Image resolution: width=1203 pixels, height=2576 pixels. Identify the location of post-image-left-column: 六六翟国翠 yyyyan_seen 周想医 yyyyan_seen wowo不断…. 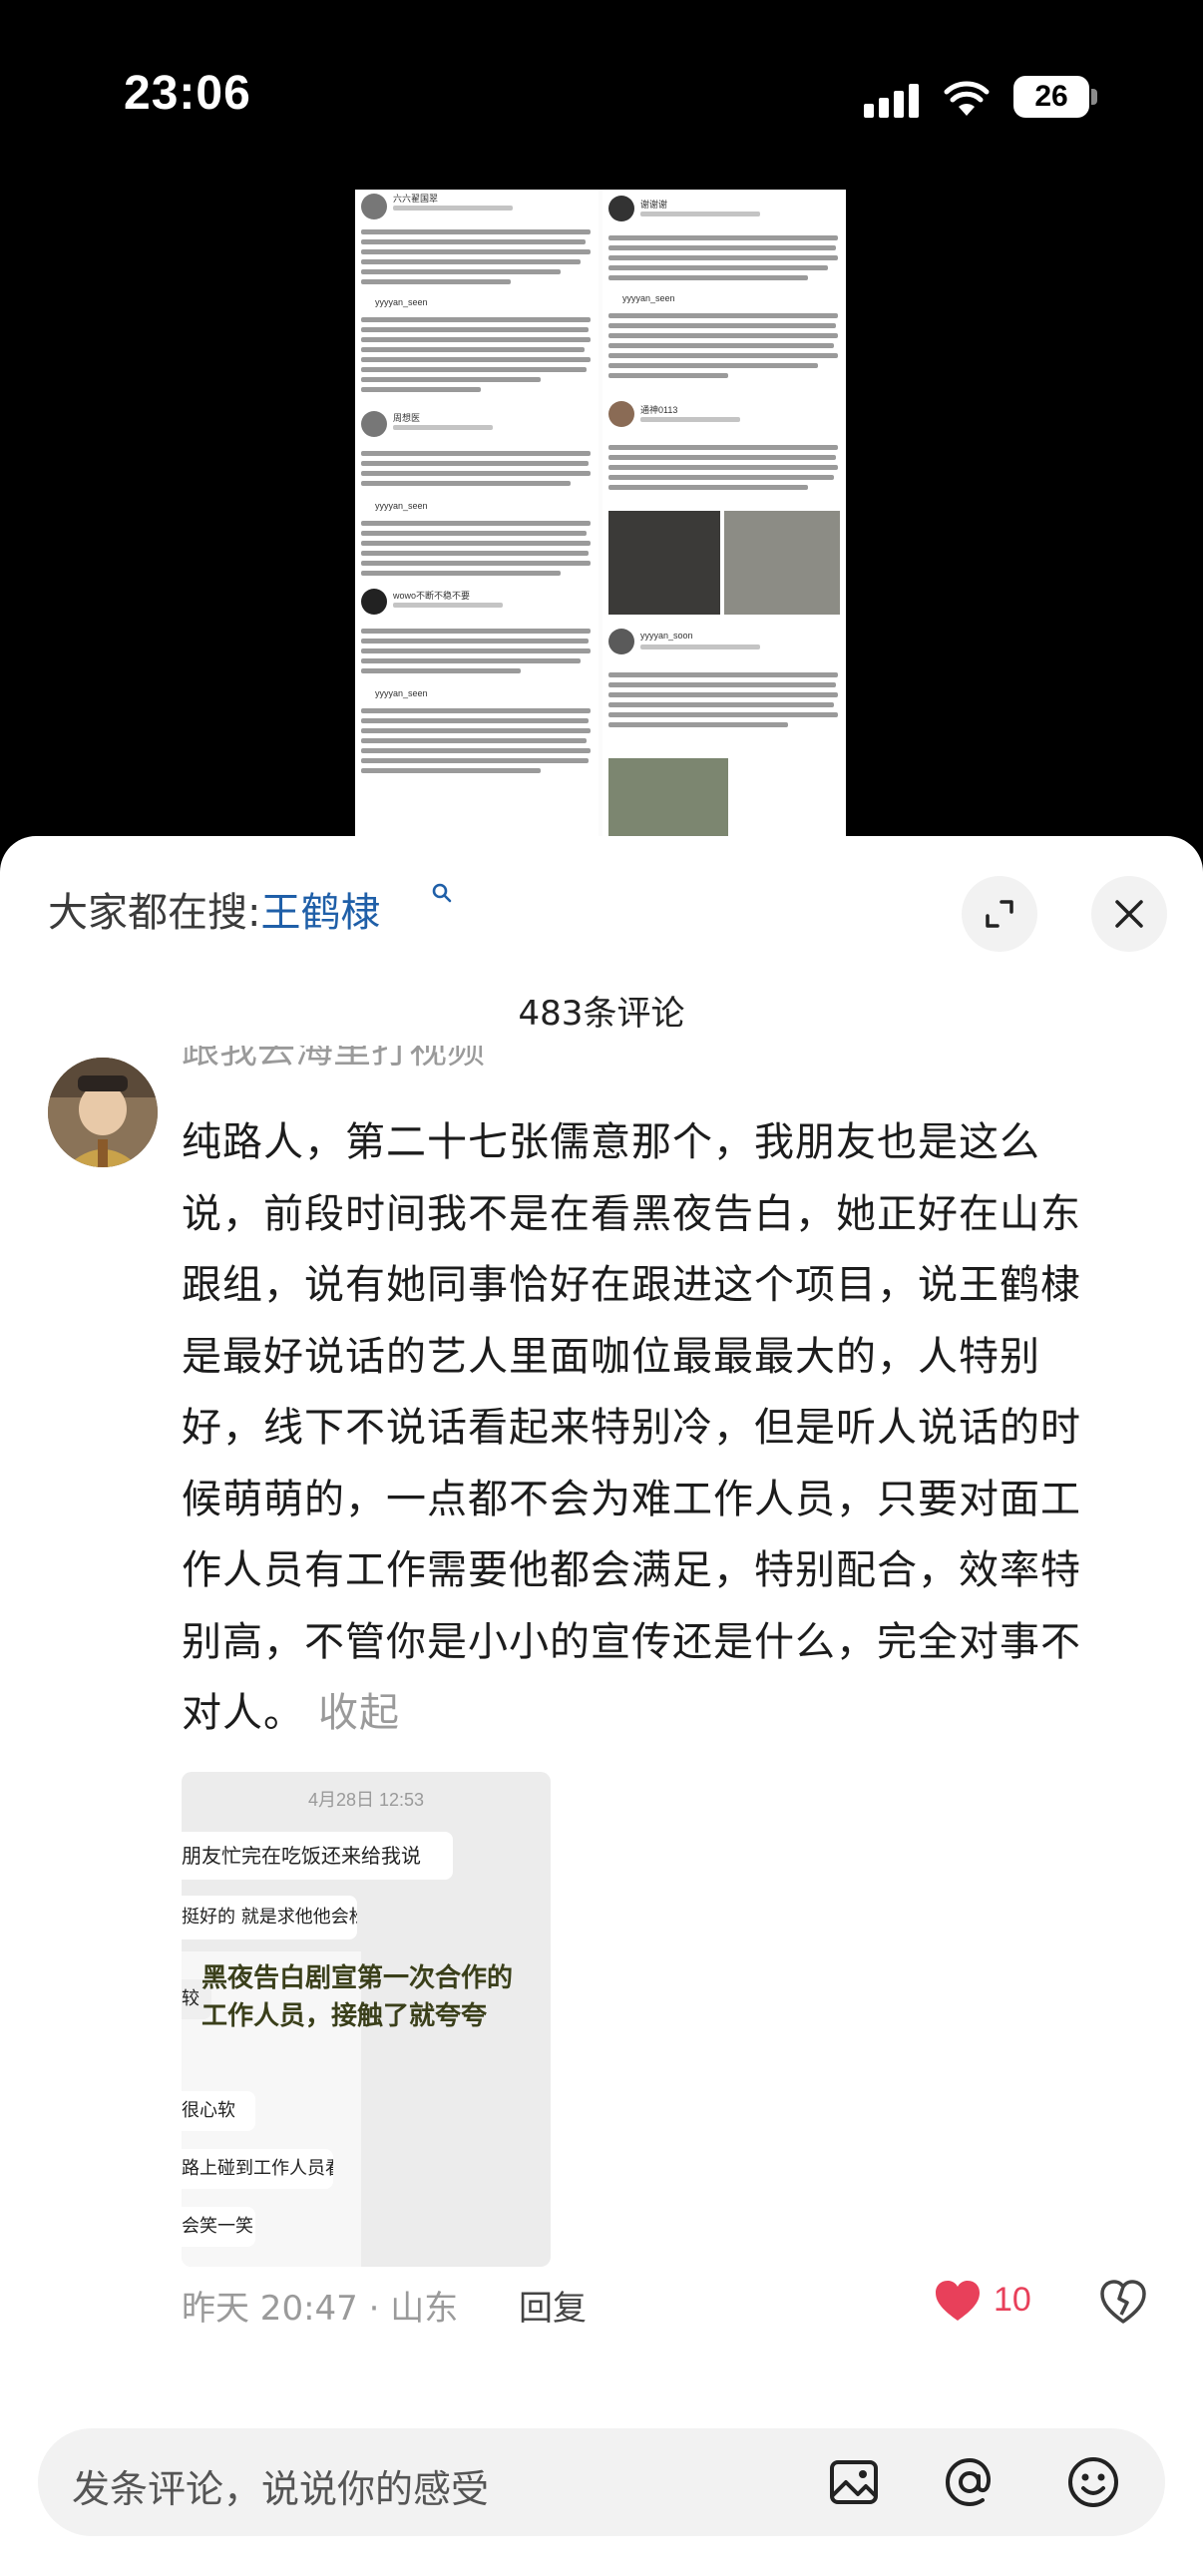
(477, 514).